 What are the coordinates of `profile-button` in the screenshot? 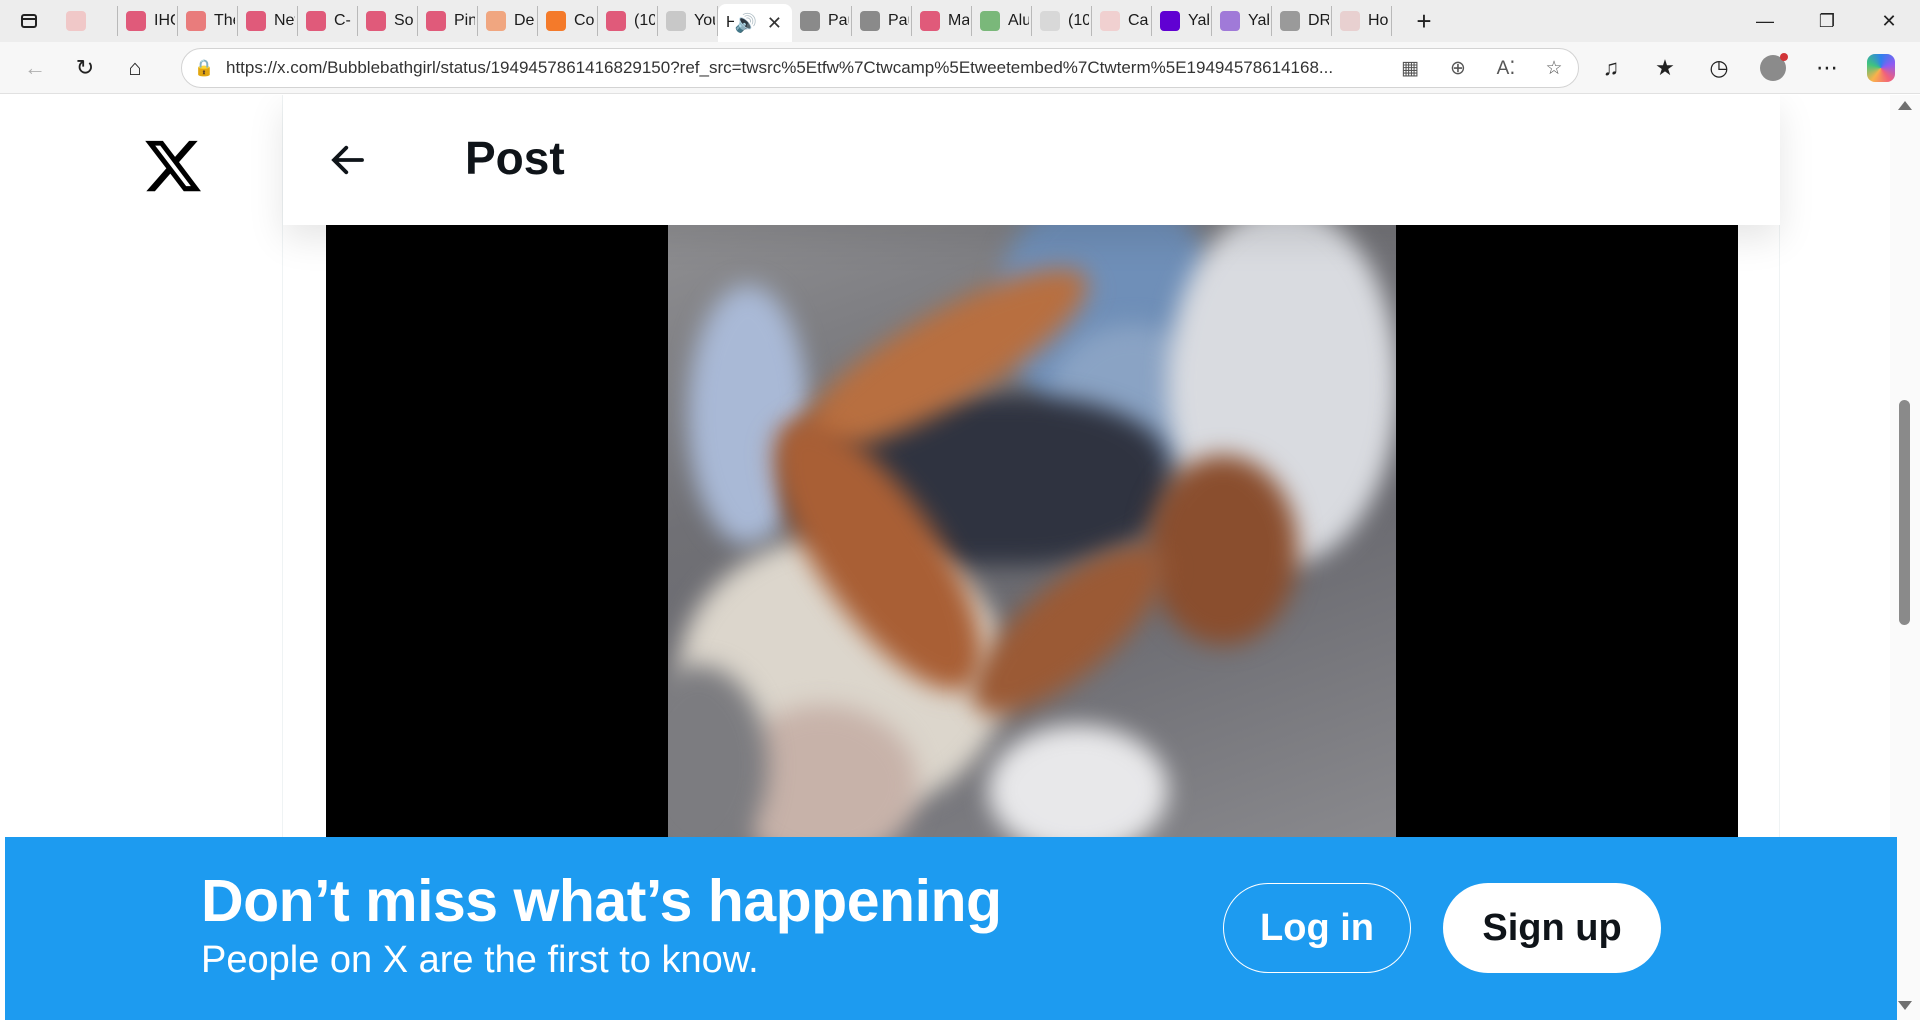 It's located at (1773, 68).